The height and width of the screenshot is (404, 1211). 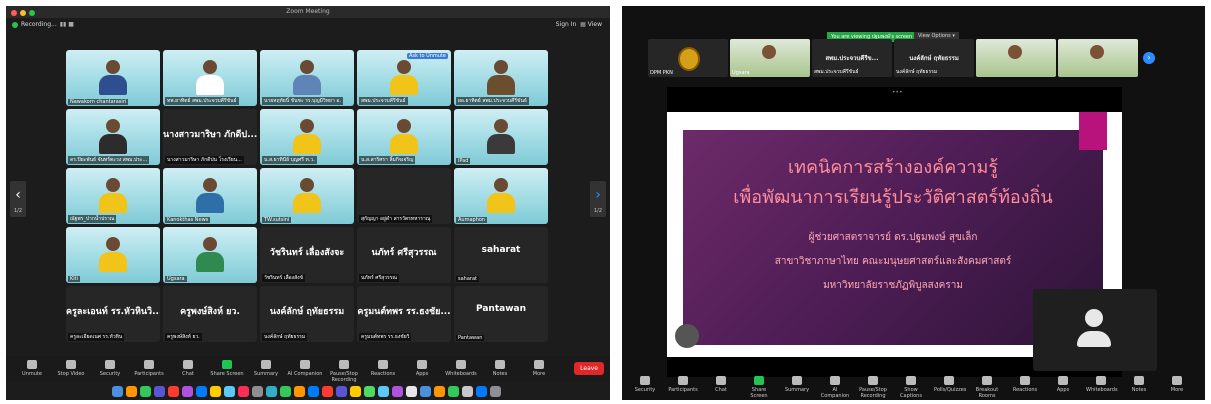 I want to click on recording-indicator: Recording... ▮▮ ■, so click(x=43, y=25).